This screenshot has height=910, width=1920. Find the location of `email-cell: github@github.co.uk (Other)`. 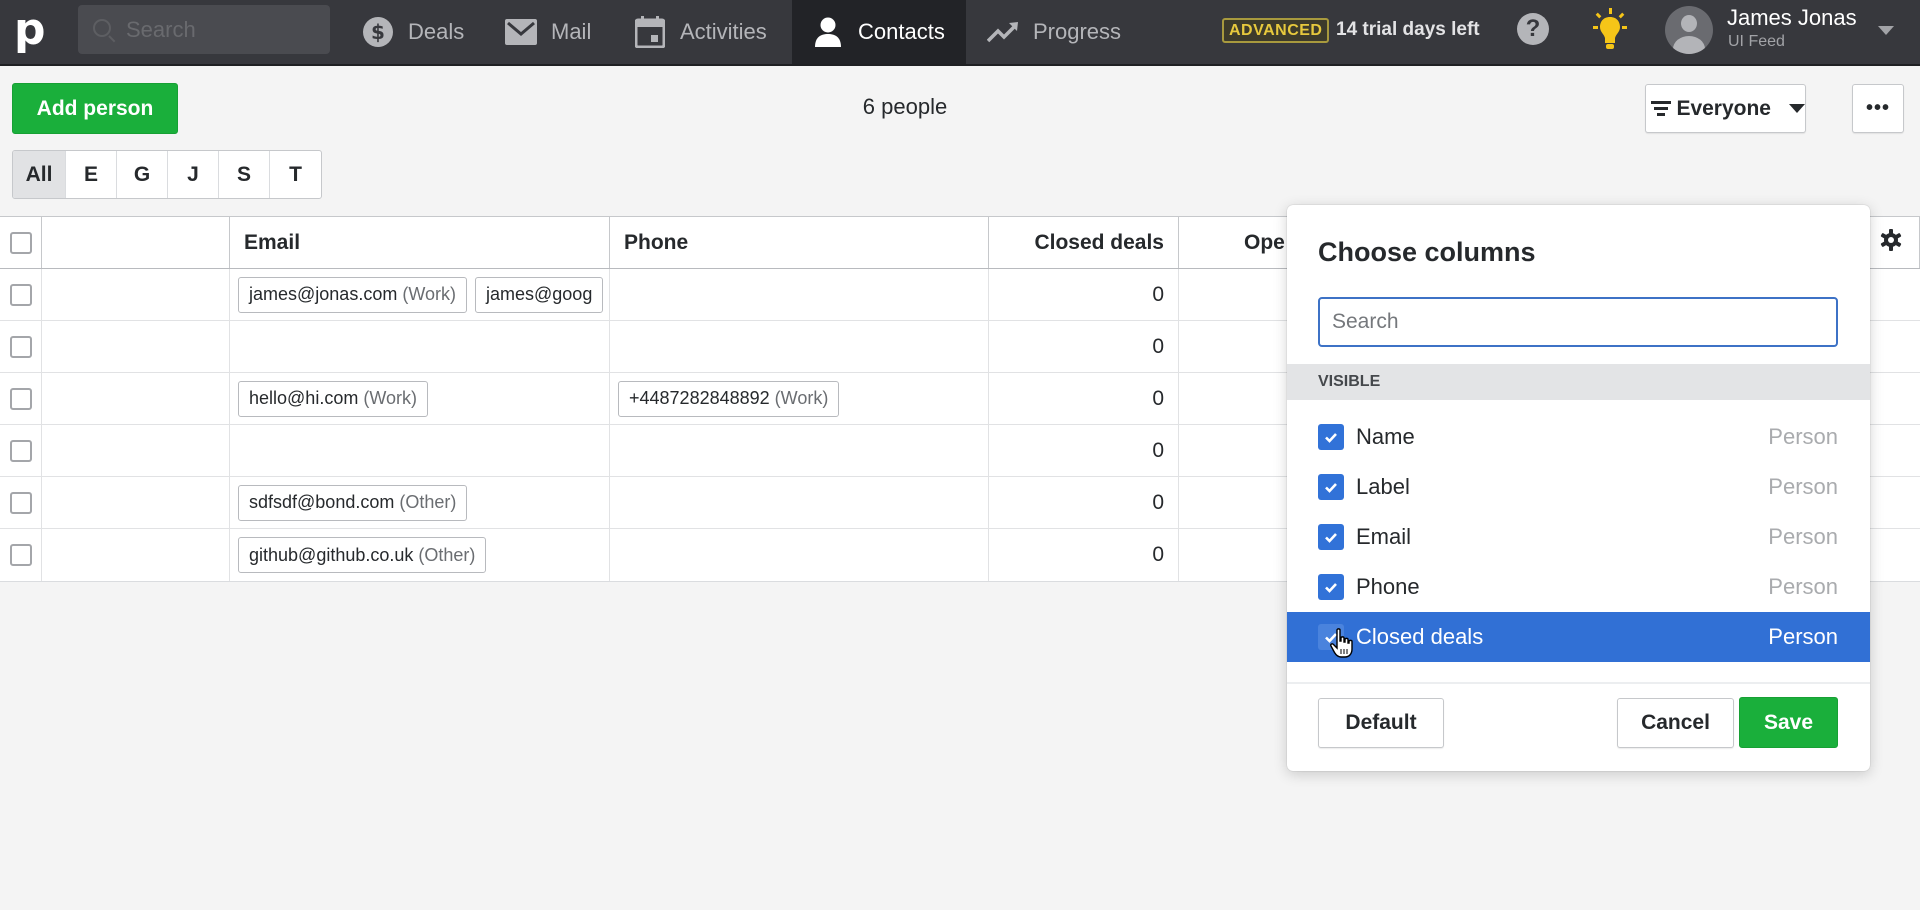

email-cell: github@github.co.uk (Other) is located at coordinates (420, 555).